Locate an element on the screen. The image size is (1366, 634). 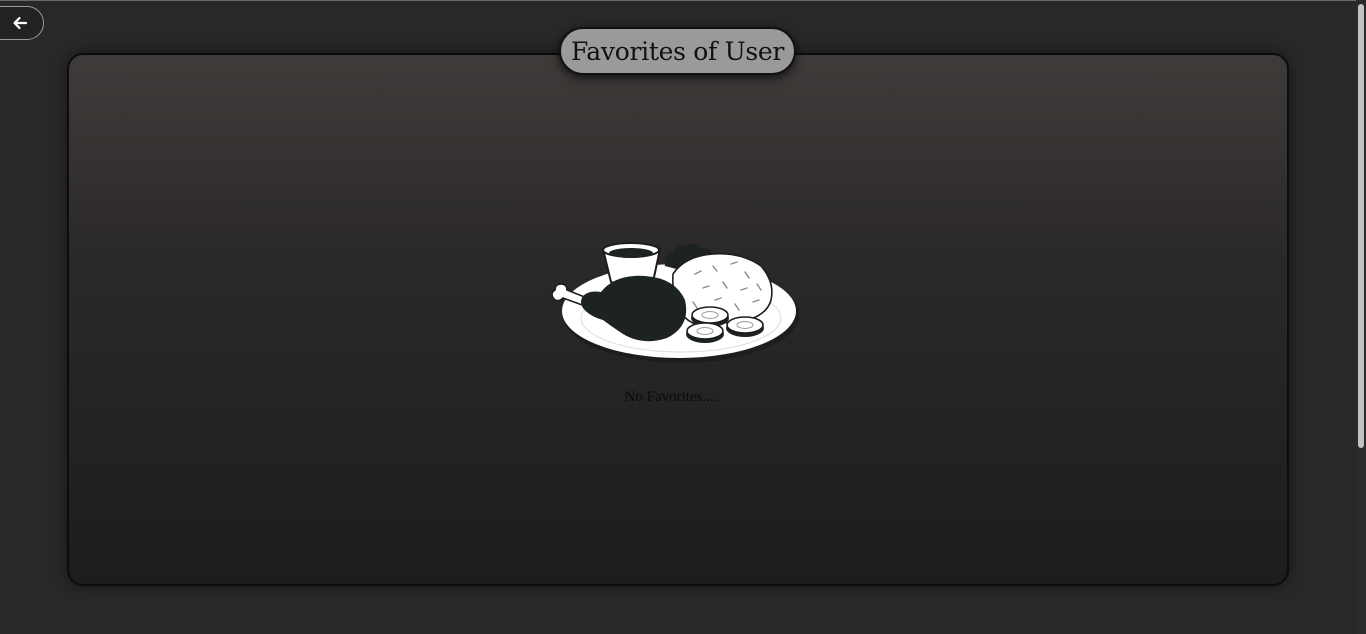
back-button is located at coordinates (22, 23).